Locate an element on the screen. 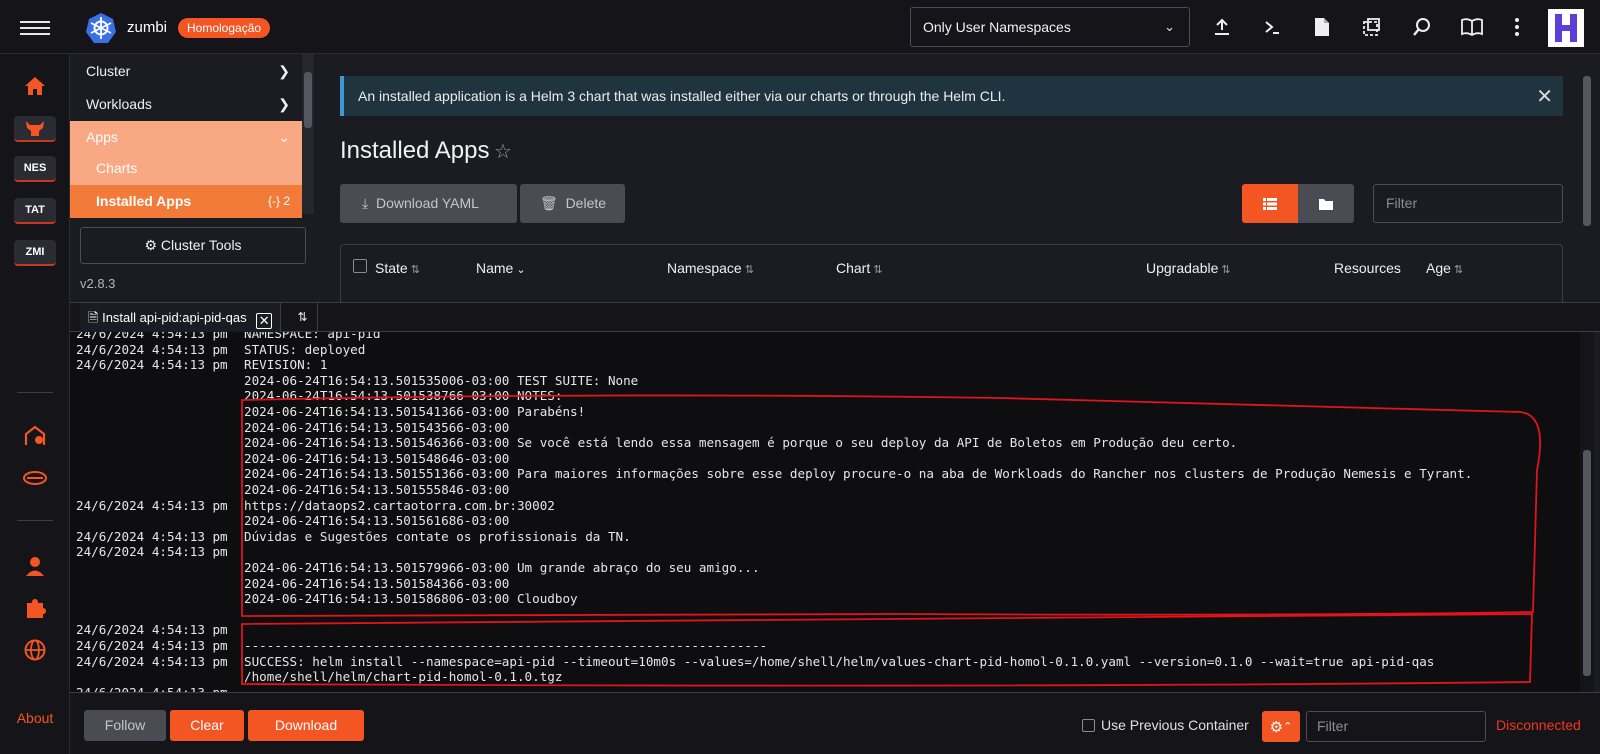  namespace-select-value: Only User Namespaces is located at coordinates (997, 27).